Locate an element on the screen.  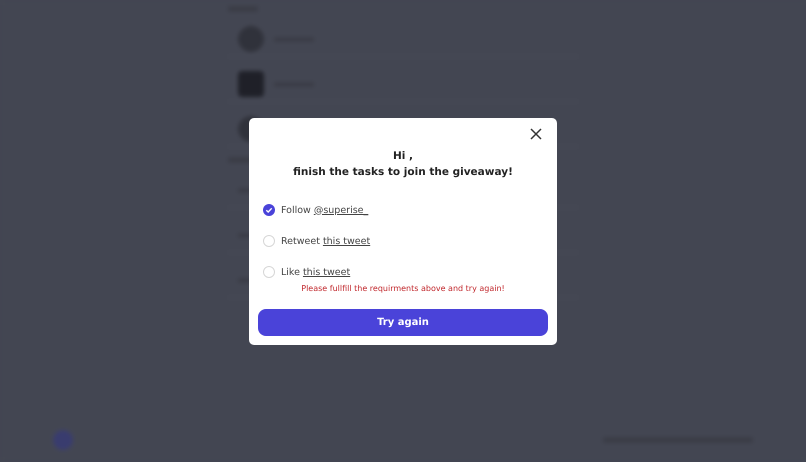
task-label: Follow is located at coordinates (296, 210).